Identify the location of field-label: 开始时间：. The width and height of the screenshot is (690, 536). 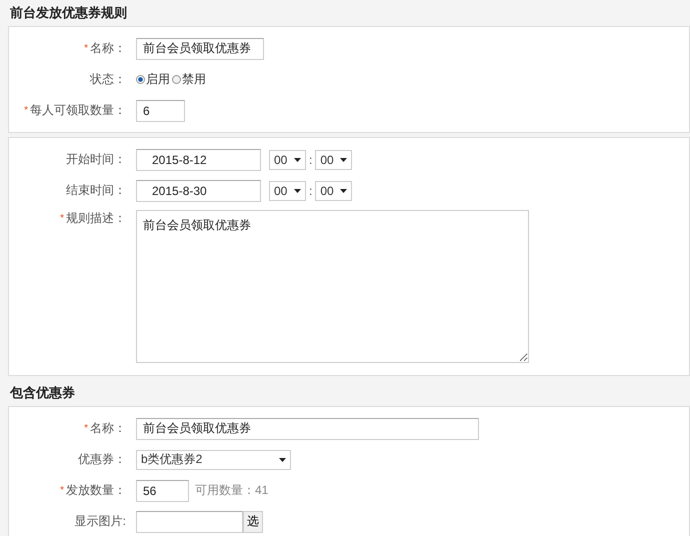
(96, 159).